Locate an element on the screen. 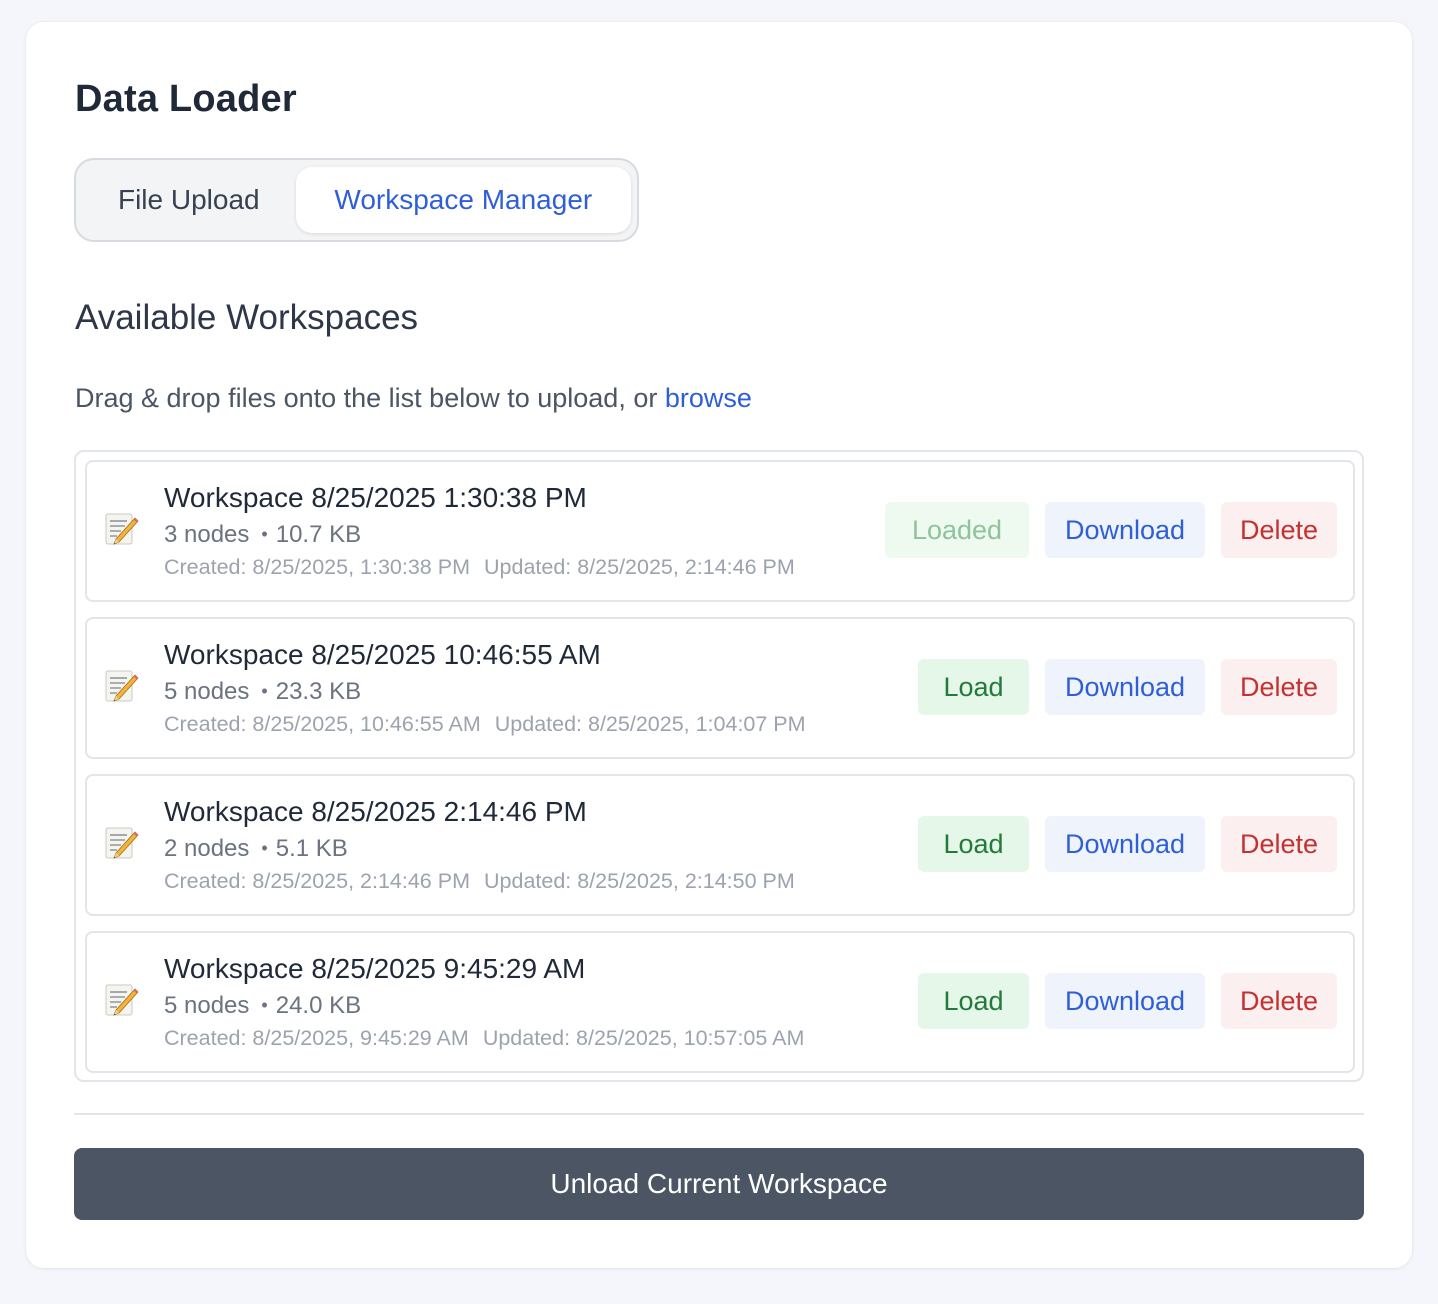 This screenshot has height=1304, width=1438. workspace-name: Workspace 8/25/2025 9:45:29 AM is located at coordinates (375, 968).